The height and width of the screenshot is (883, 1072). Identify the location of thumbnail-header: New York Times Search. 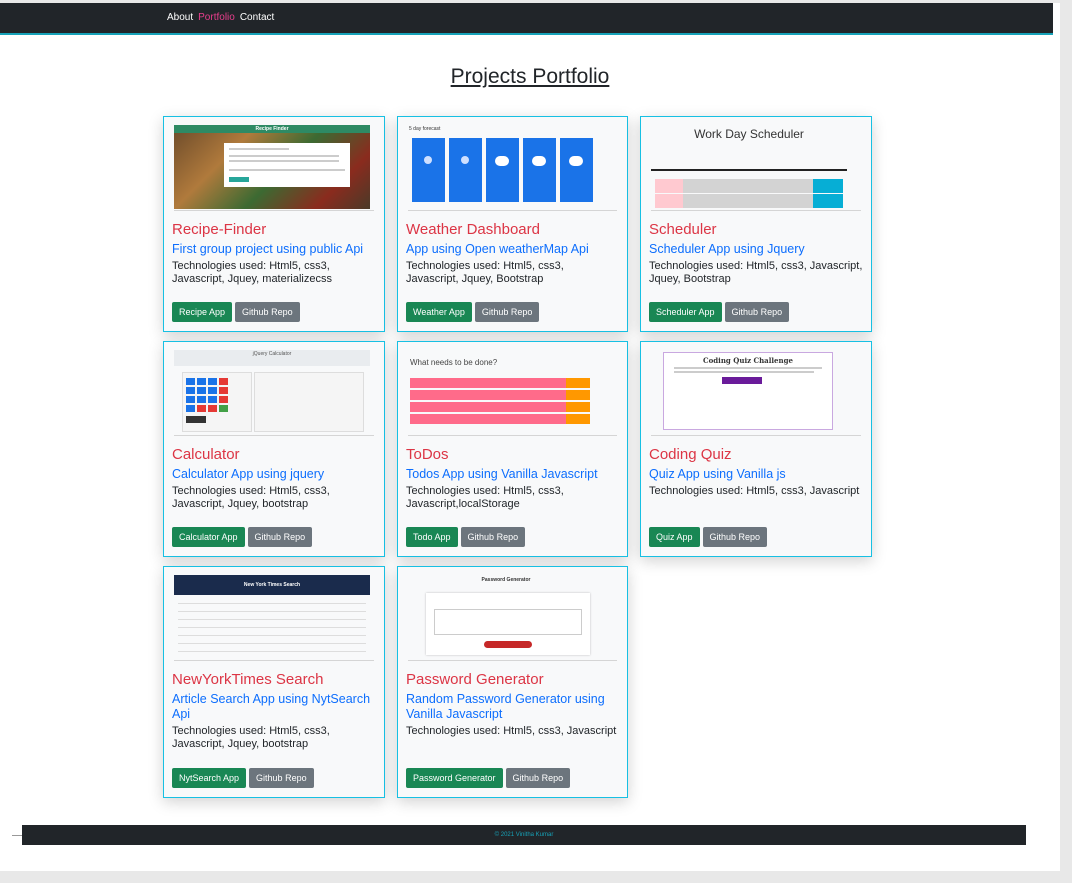
(272, 585).